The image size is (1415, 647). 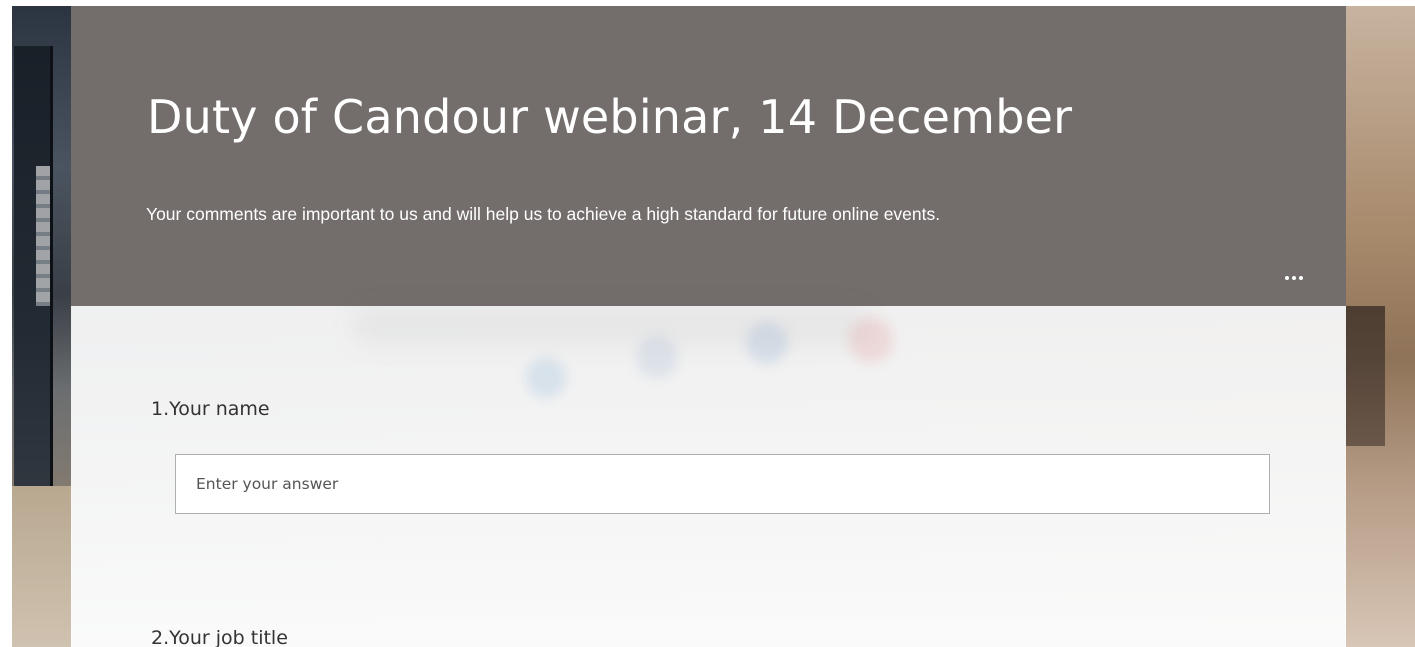 I want to click on question-text: Your job title, so click(x=228, y=637).